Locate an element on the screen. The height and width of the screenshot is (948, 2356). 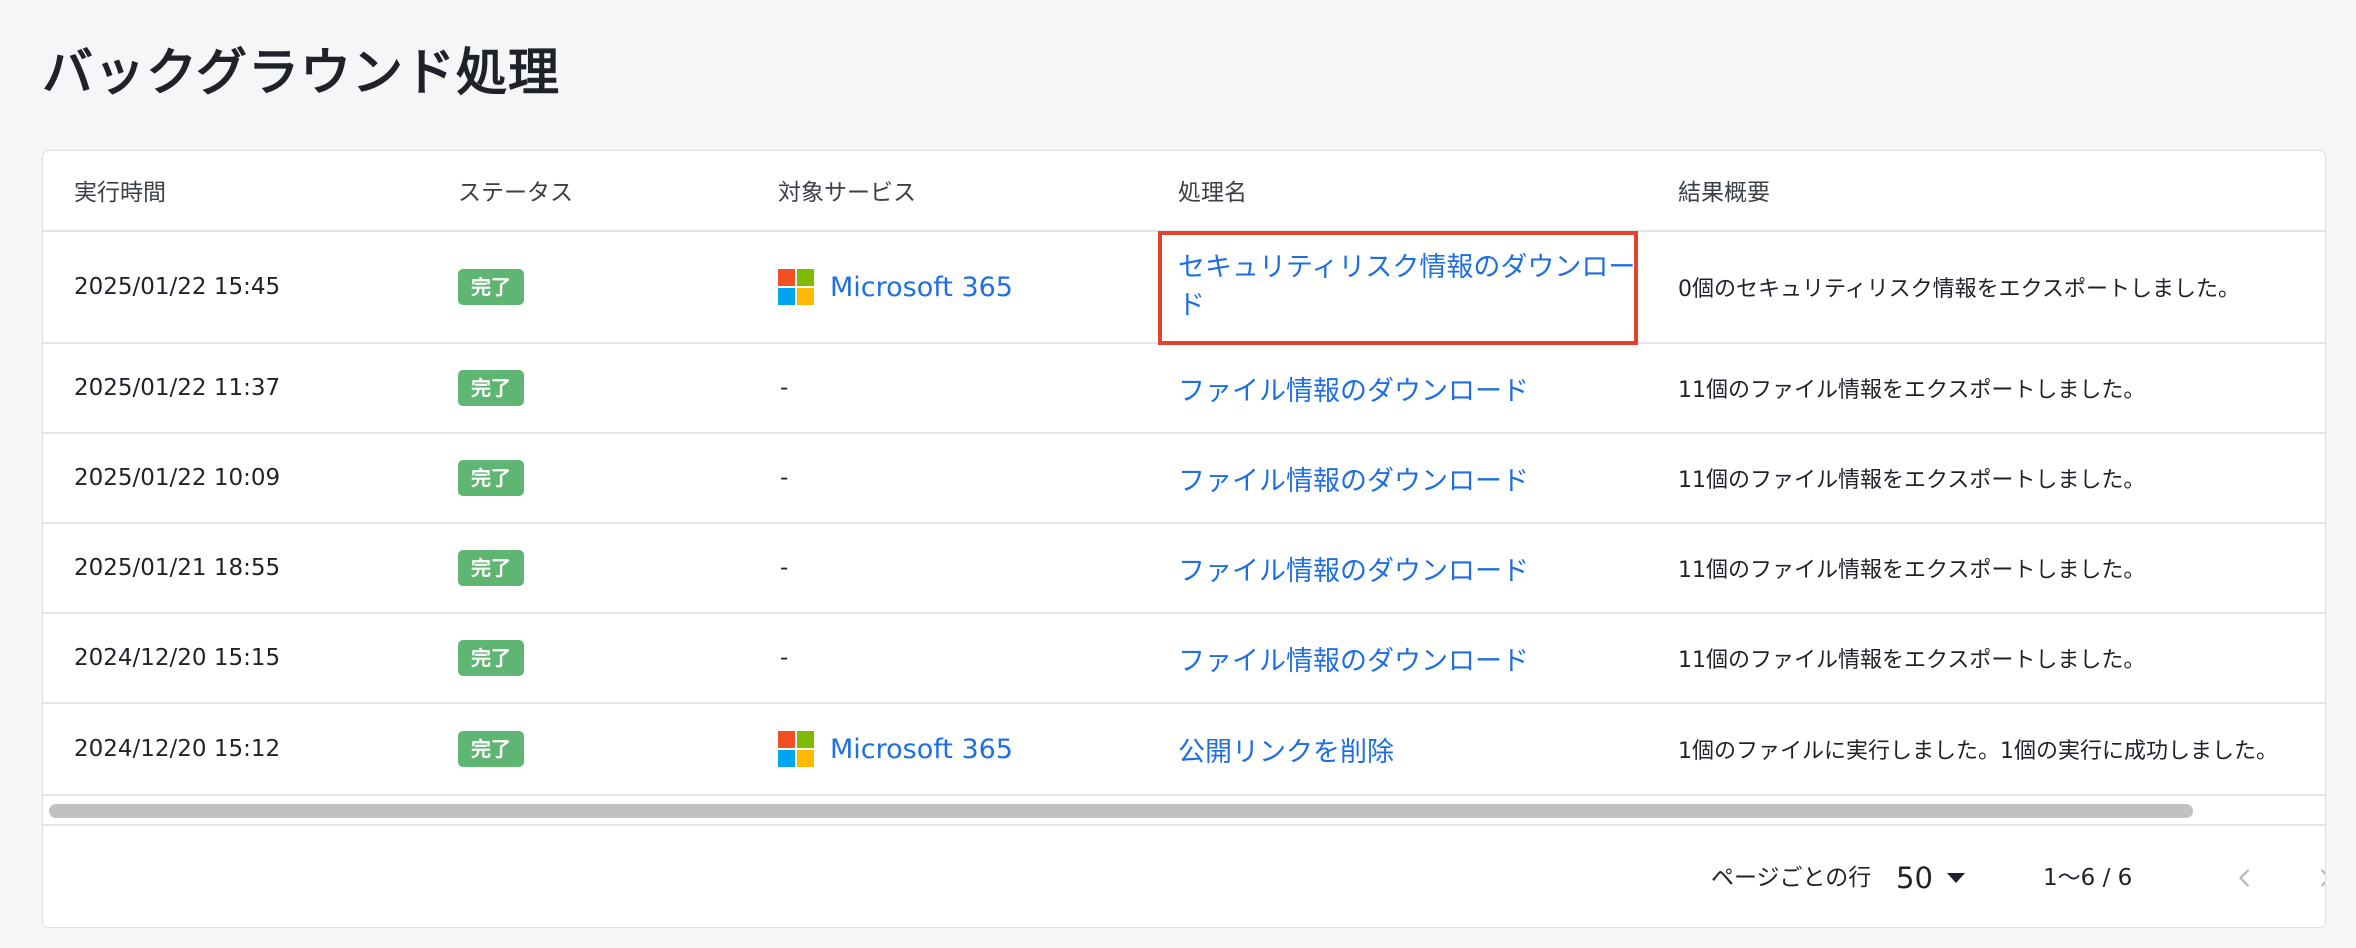
row-time: 2025/01/22 15:45 is located at coordinates (177, 287).